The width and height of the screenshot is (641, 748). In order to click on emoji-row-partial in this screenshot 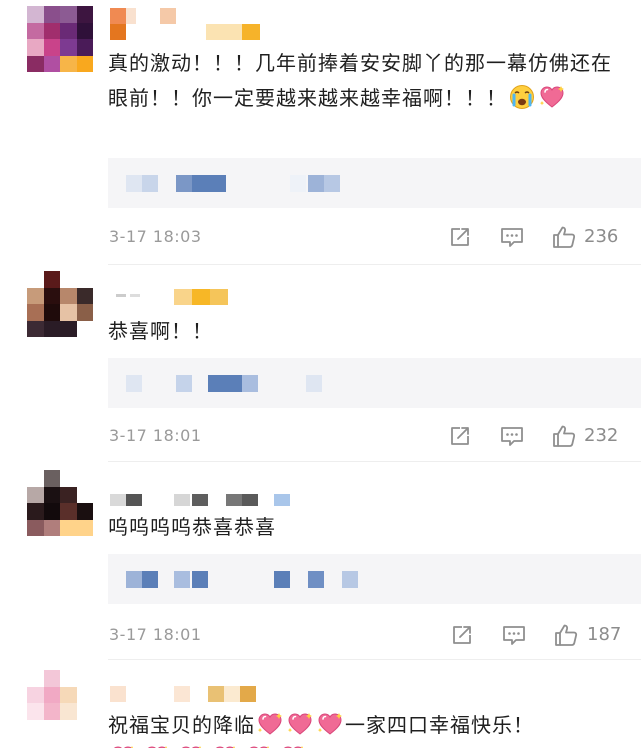, I will do `click(208, 746)`.